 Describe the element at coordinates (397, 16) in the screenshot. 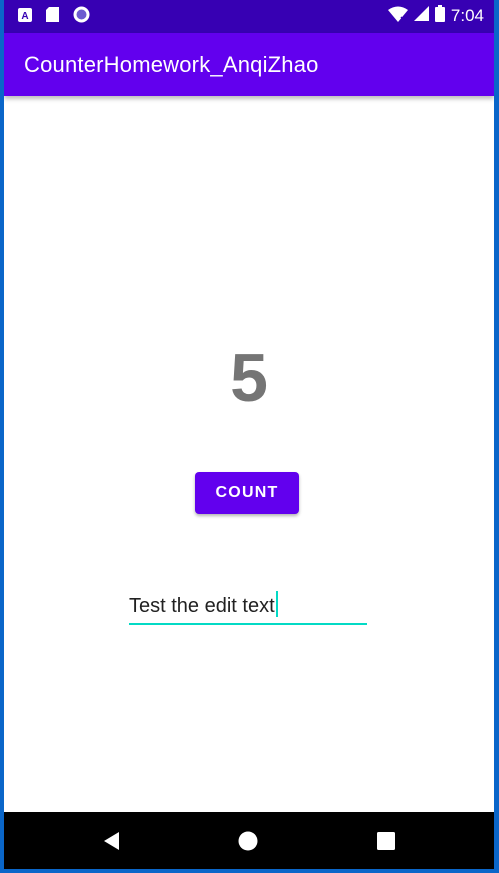

I see `wifi-icon` at that location.